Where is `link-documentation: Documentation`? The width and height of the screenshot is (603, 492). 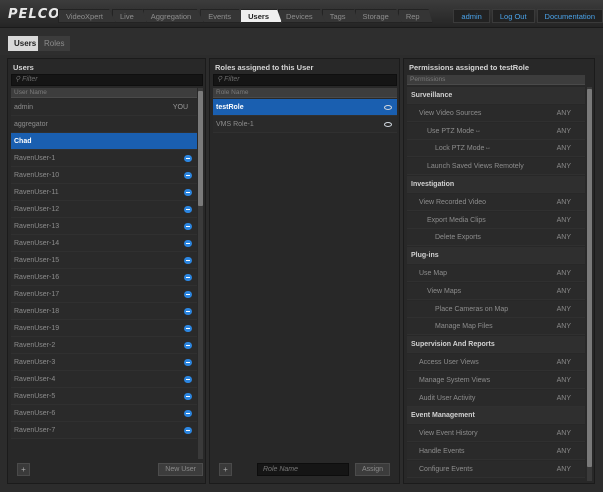 link-documentation: Documentation is located at coordinates (569, 16).